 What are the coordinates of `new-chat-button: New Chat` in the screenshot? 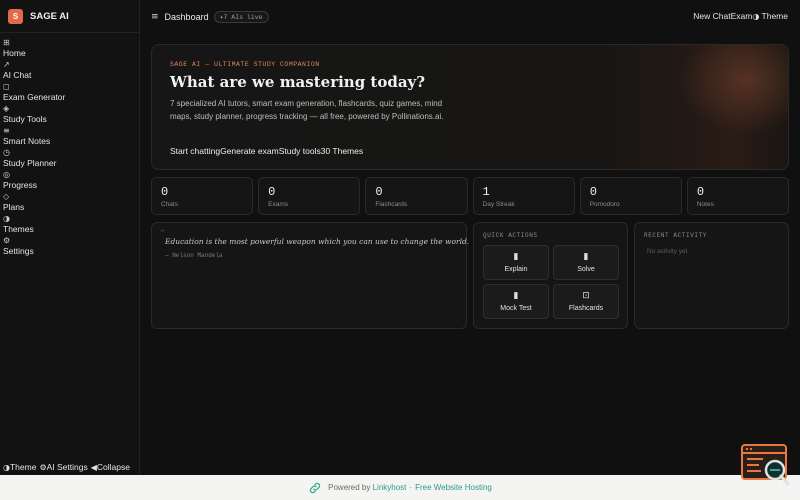 It's located at (711, 16).